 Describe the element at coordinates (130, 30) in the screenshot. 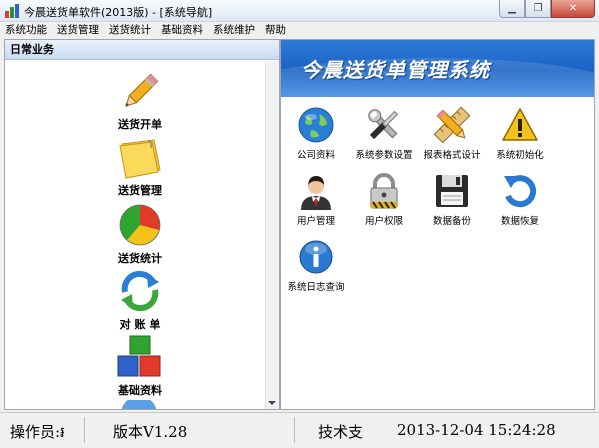

I see `menu-delivery-statistics: 送货统计` at that location.